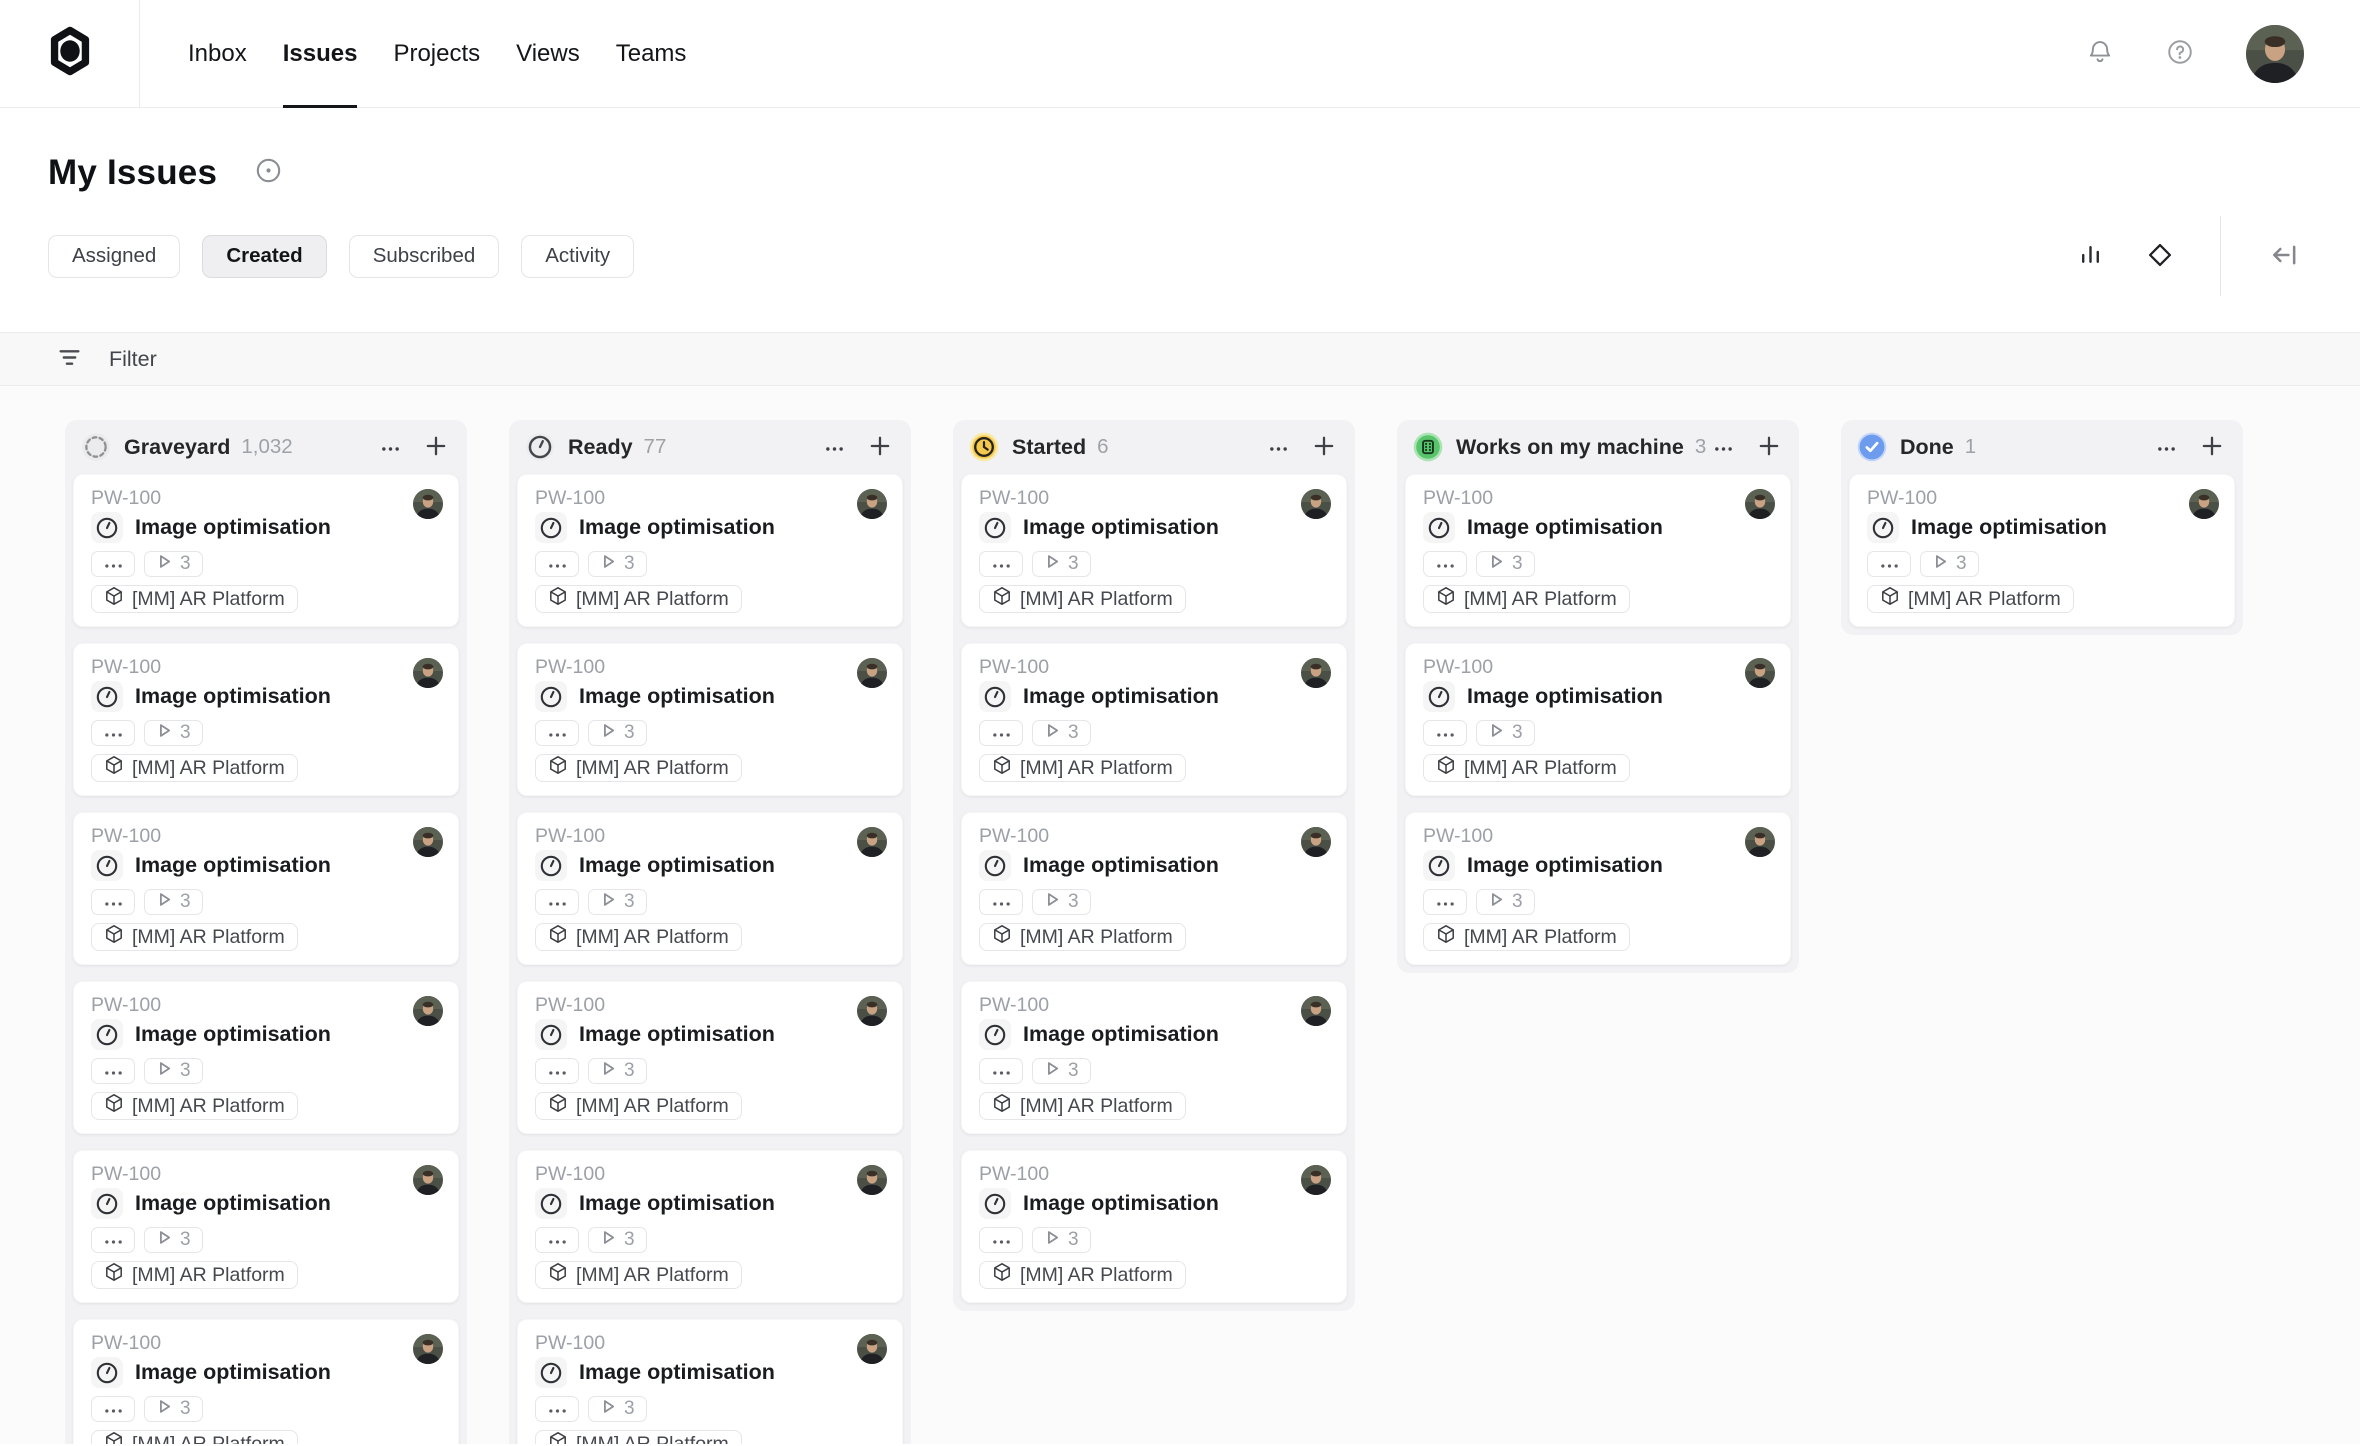 This screenshot has height=1446, width=2360. I want to click on collapse-panel-button, so click(2285, 256).